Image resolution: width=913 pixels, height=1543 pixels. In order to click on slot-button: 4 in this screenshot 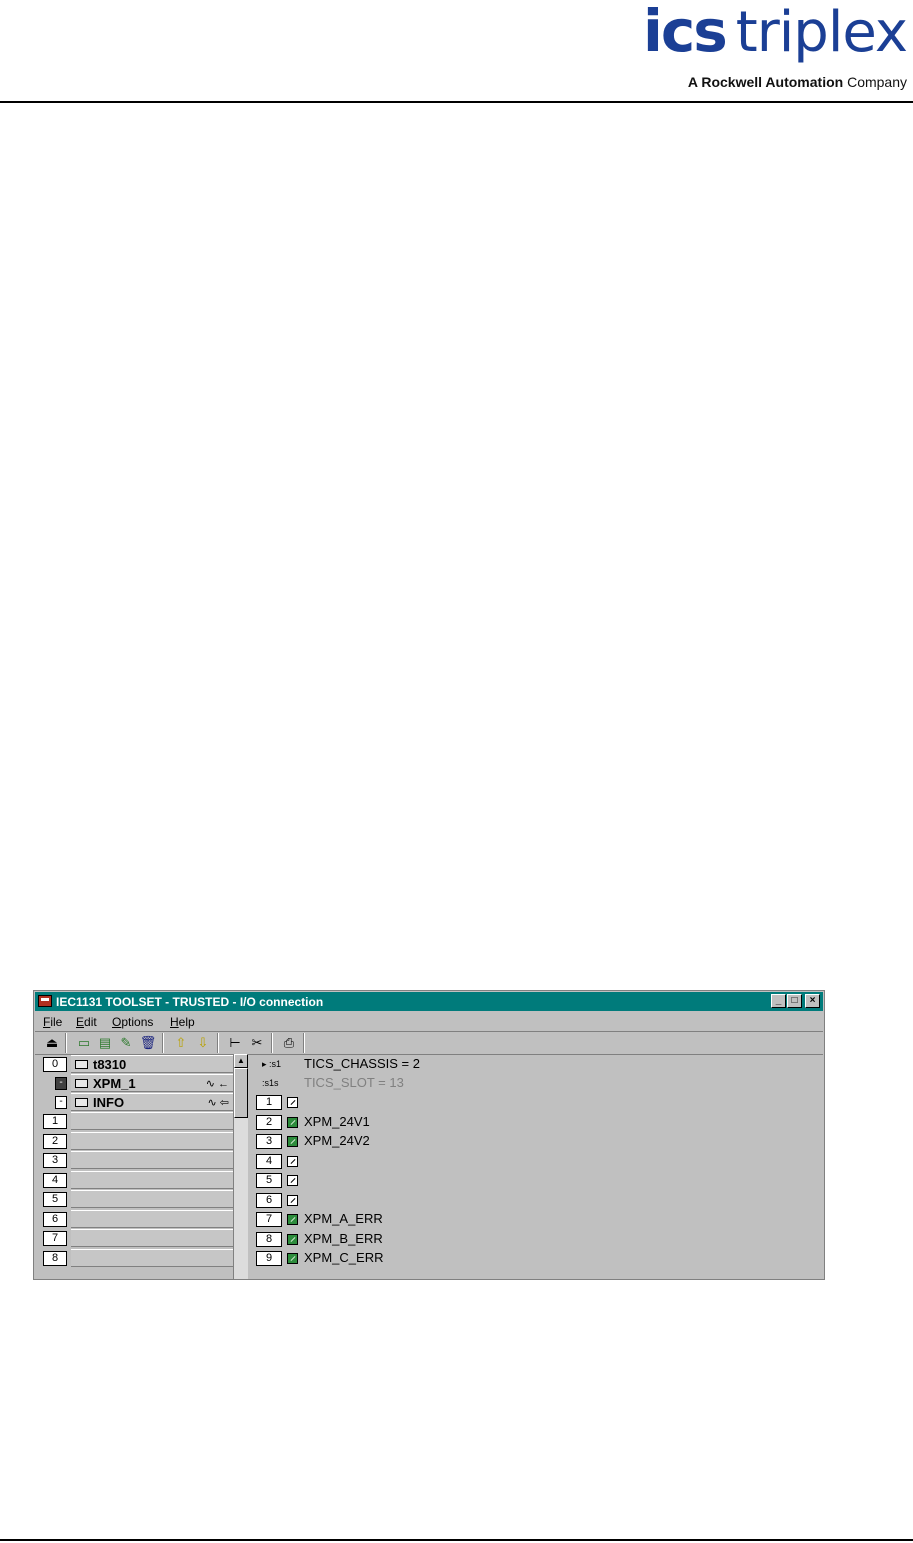, I will do `click(55, 1180)`.